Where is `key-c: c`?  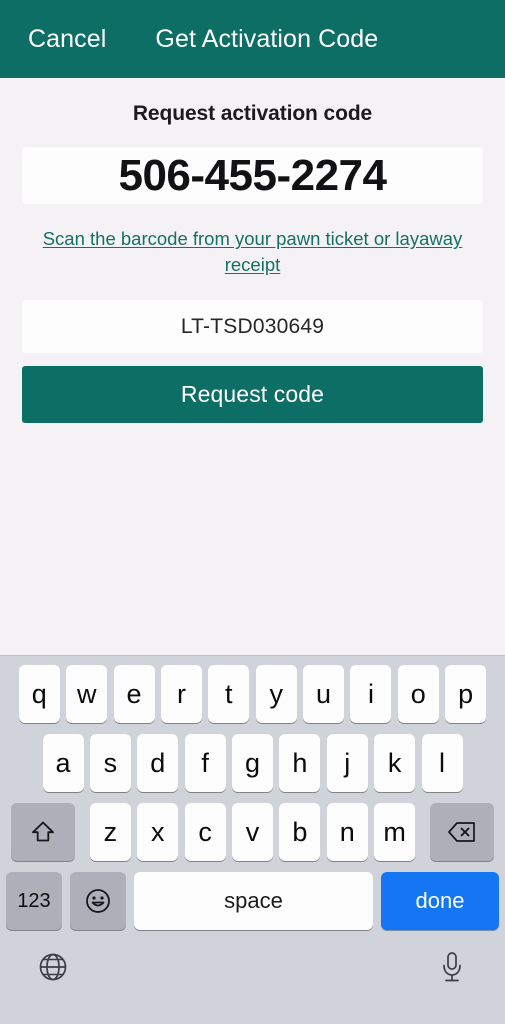
key-c: c is located at coordinates (205, 832).